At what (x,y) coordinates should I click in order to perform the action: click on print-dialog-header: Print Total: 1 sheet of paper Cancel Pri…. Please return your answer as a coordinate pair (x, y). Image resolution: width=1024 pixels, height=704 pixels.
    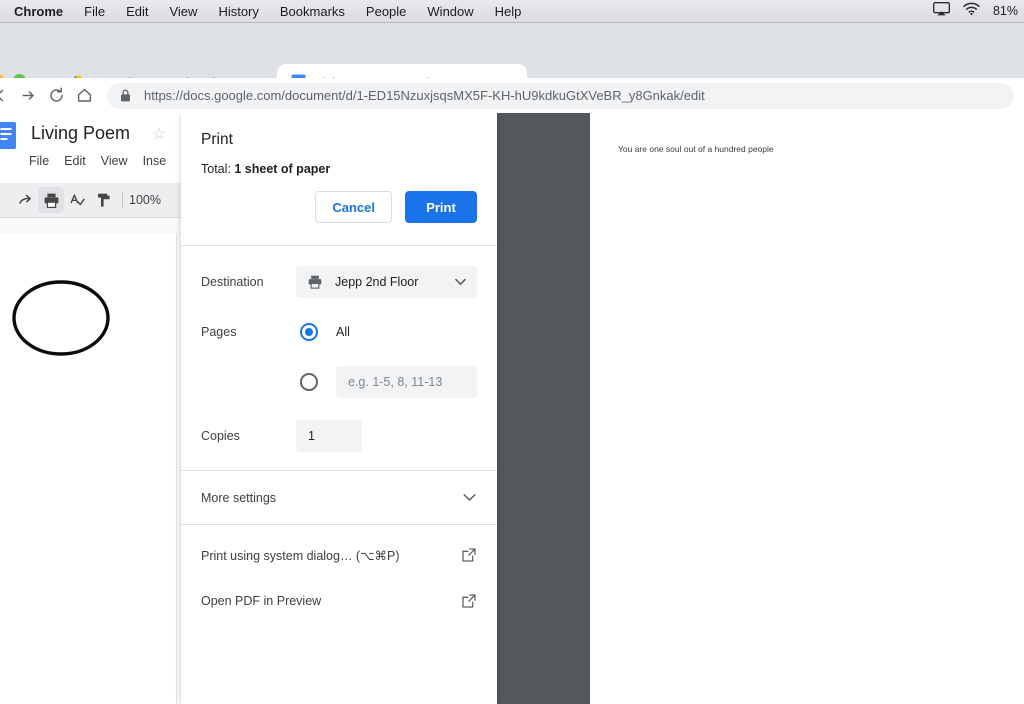
    Looking at the image, I should click on (339, 179).